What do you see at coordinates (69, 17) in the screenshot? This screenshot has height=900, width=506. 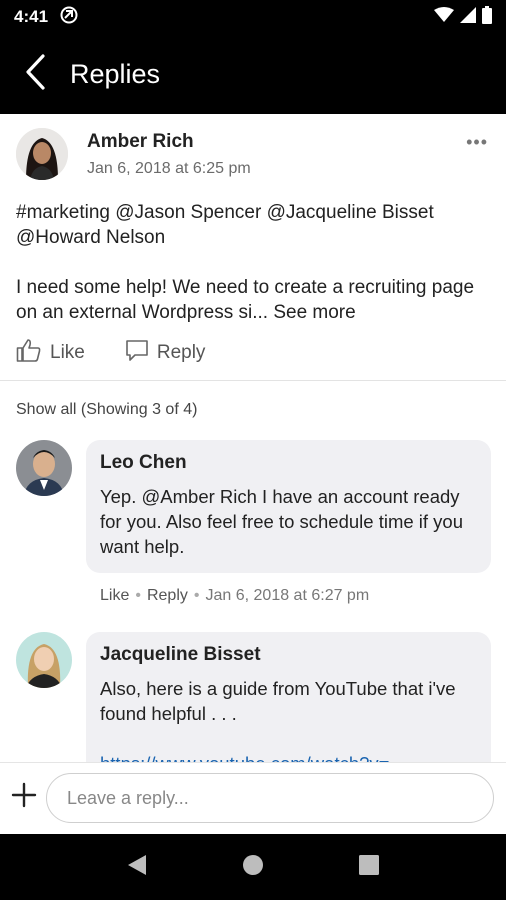 I see `notification-icon` at bounding box center [69, 17].